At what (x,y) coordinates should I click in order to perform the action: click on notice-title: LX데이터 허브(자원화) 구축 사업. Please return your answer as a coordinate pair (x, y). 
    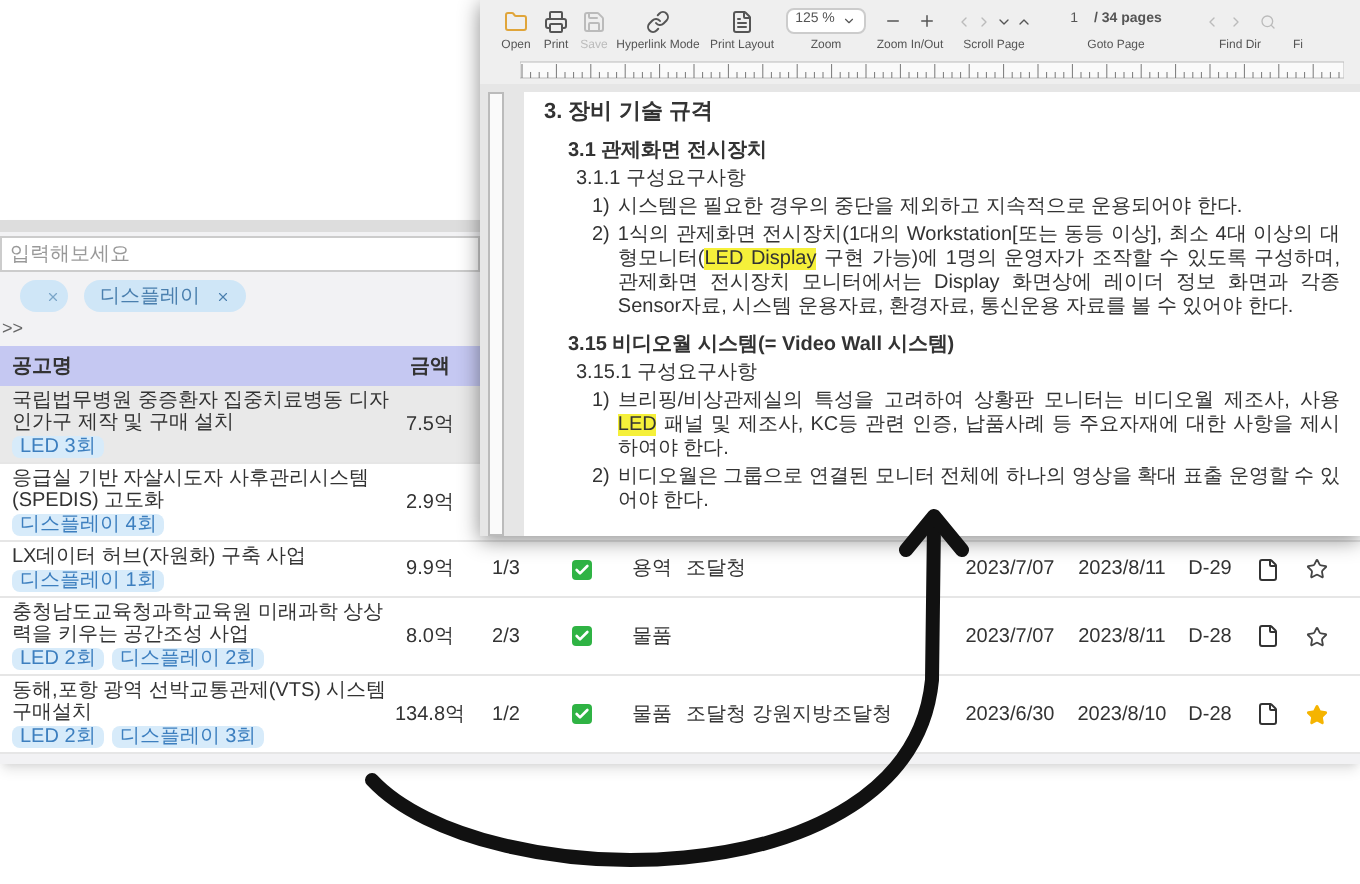
    Looking at the image, I should click on (201, 557).